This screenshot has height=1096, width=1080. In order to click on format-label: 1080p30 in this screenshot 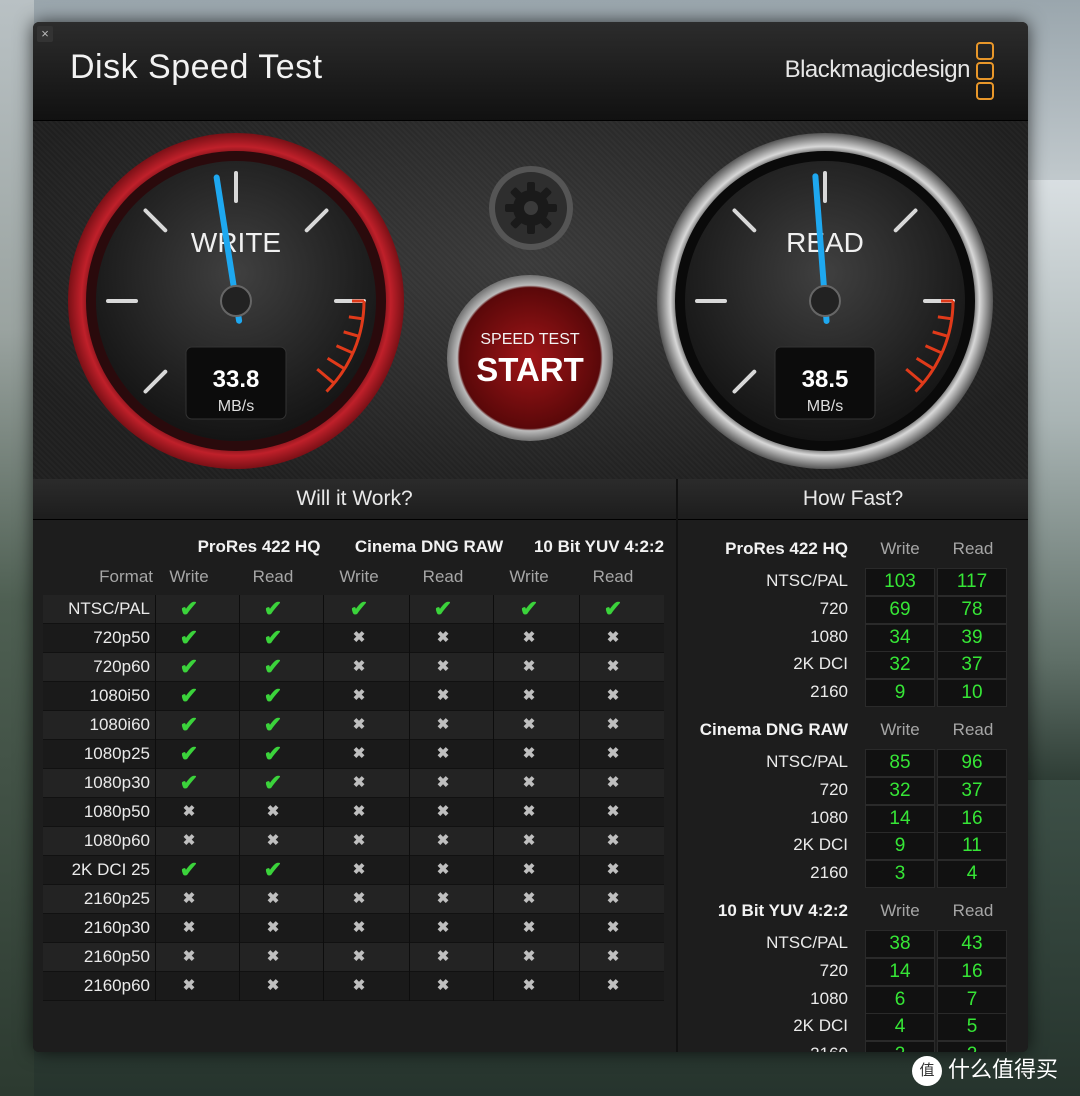, I will do `click(116, 782)`.